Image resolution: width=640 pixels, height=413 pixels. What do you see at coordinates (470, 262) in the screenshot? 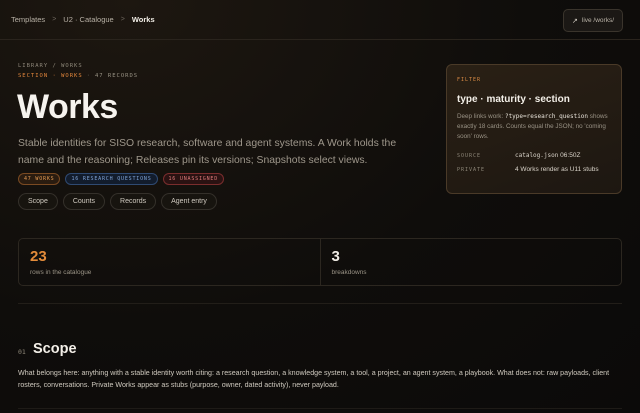
I see `stat-breakdowns: 3 breakdowns` at bounding box center [470, 262].